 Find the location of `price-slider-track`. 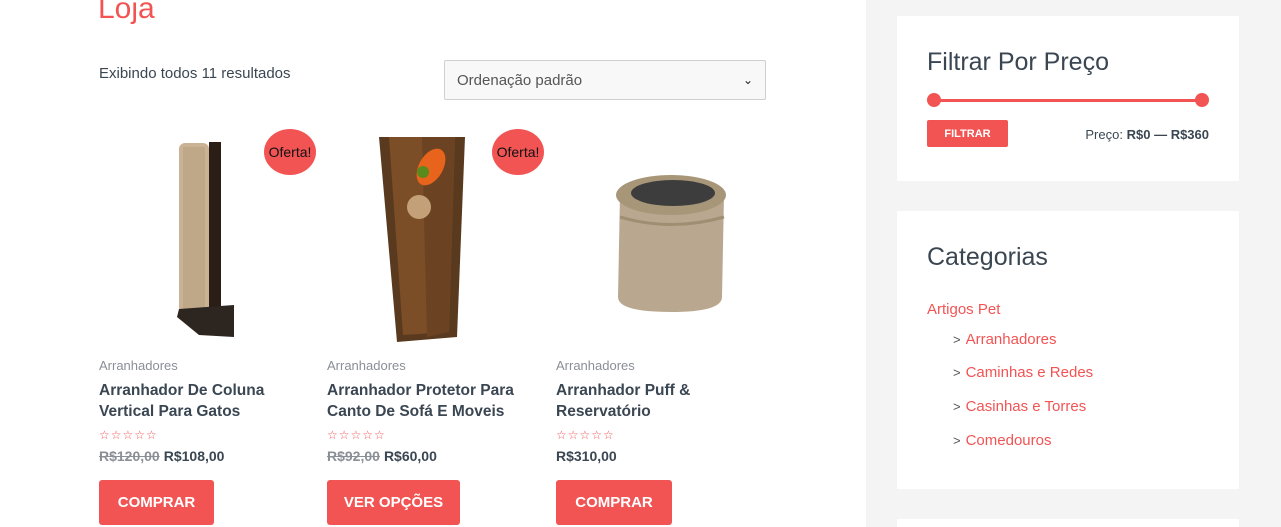

price-slider-track is located at coordinates (1067, 100).